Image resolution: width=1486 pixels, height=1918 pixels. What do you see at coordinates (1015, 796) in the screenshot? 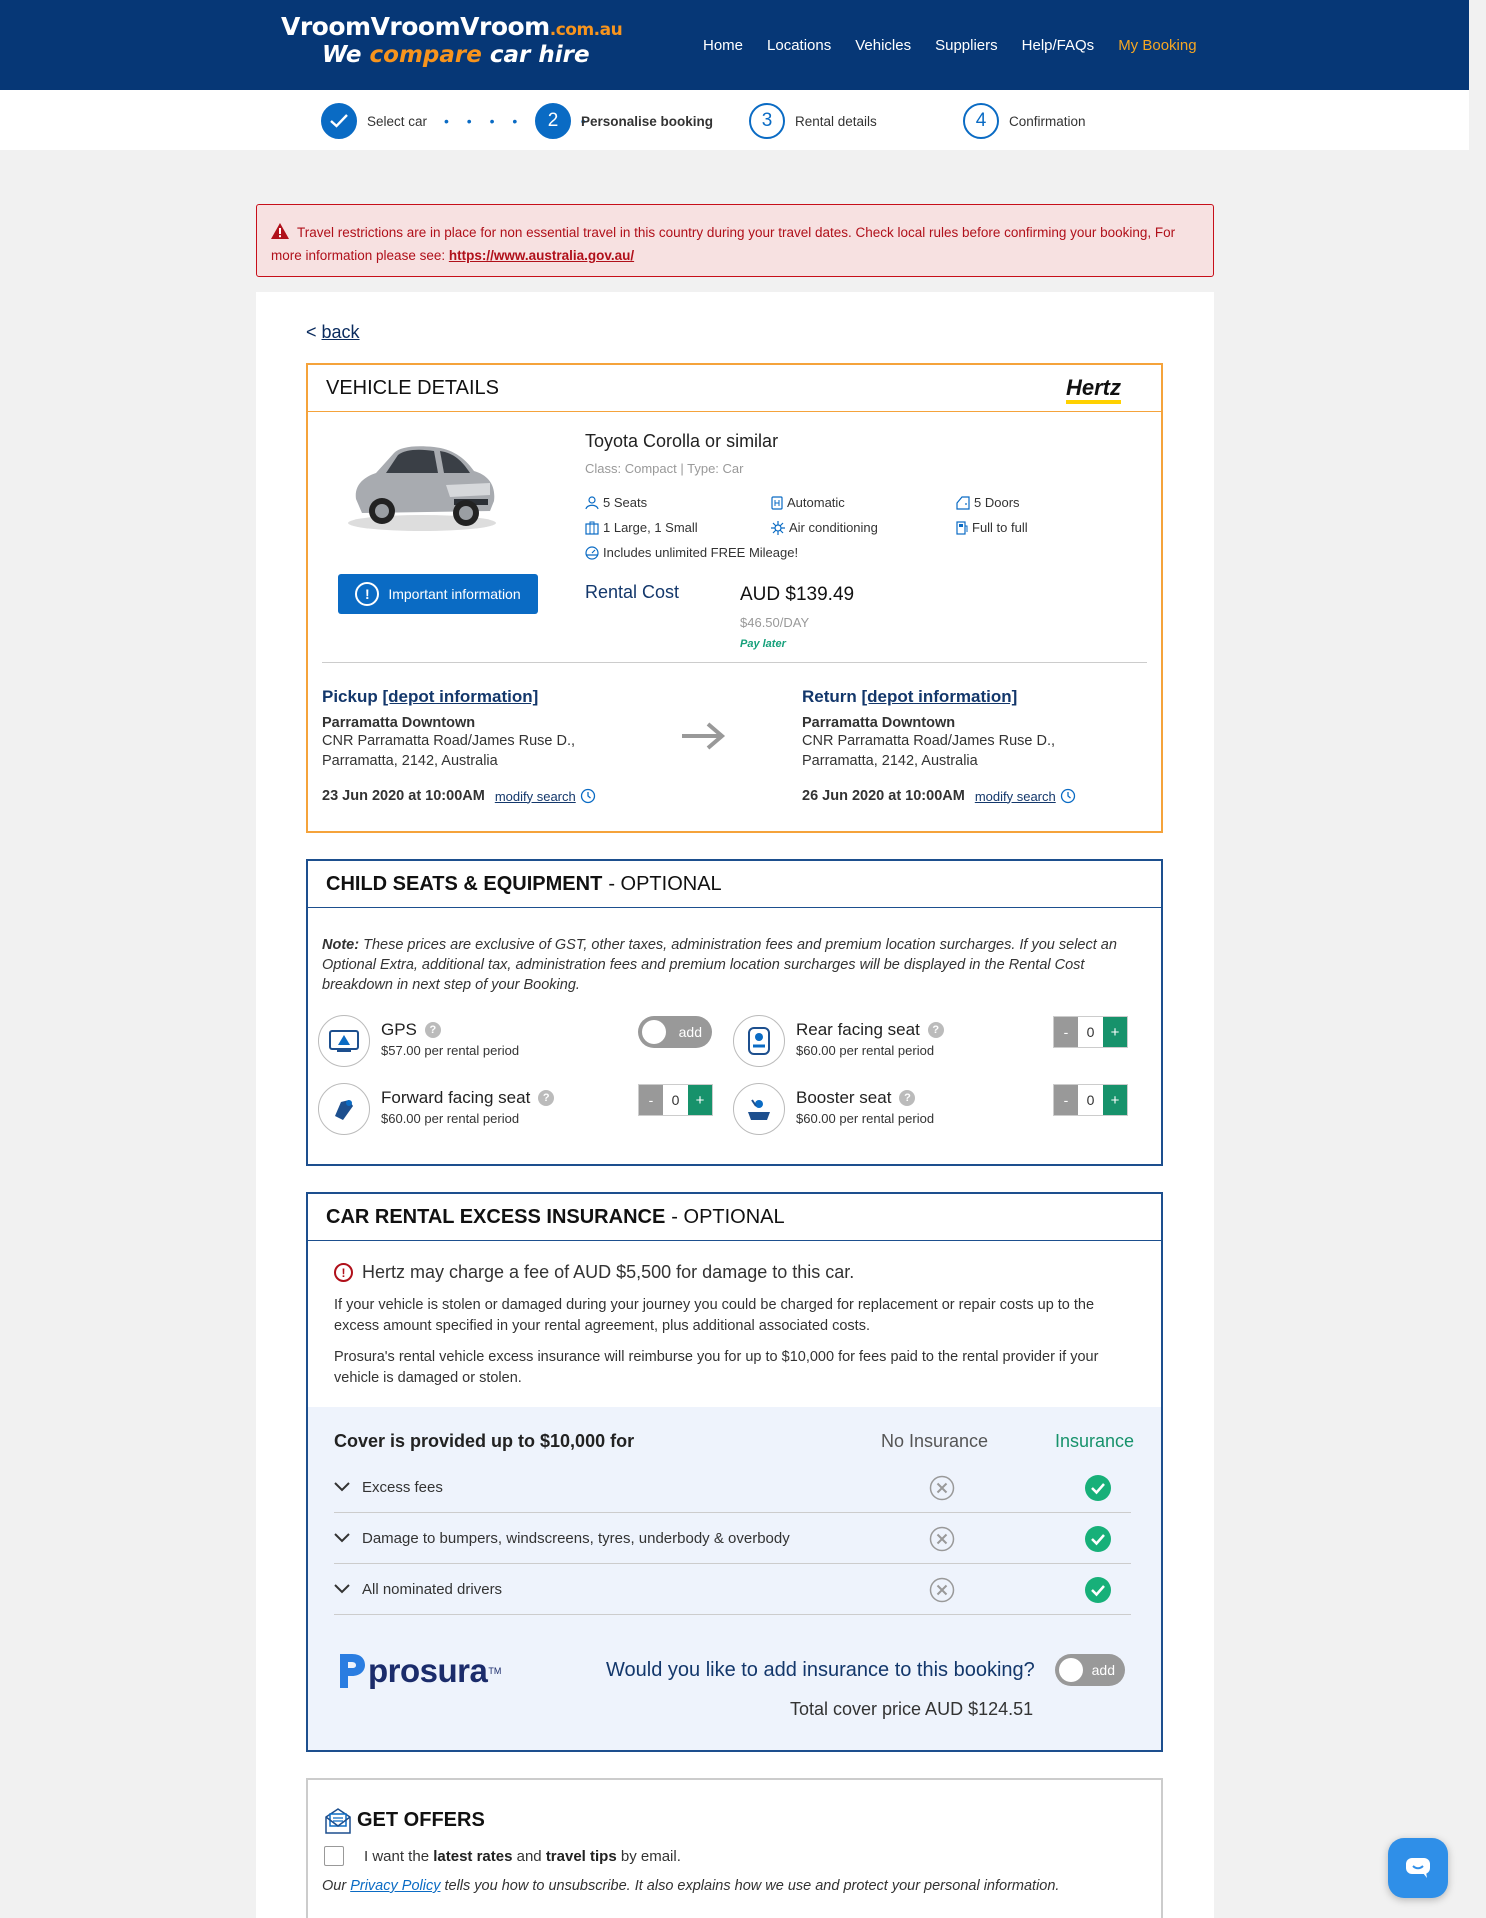
I see `return-modify-search-link: modify search` at bounding box center [1015, 796].